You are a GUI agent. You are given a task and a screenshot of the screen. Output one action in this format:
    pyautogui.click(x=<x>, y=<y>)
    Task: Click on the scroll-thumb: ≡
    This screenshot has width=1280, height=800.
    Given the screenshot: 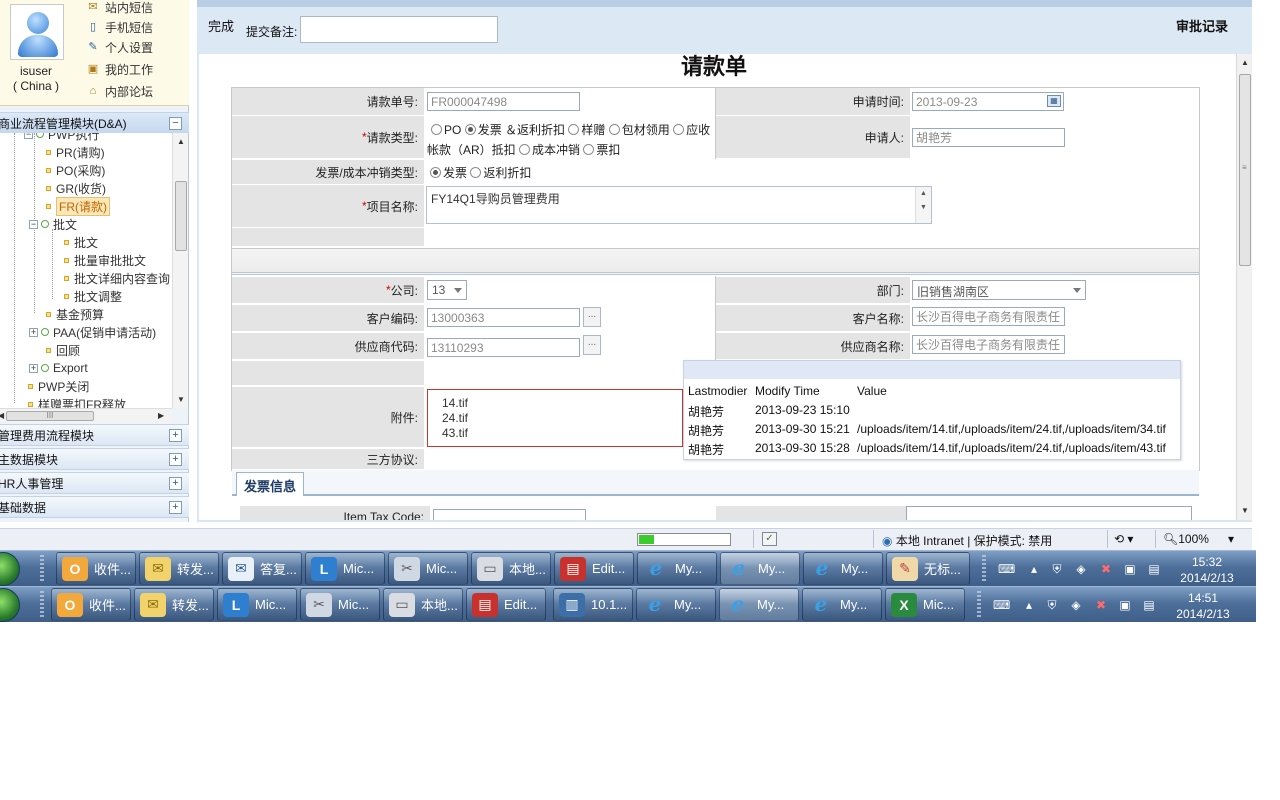 What is the action you would take?
    pyautogui.click(x=1245, y=170)
    